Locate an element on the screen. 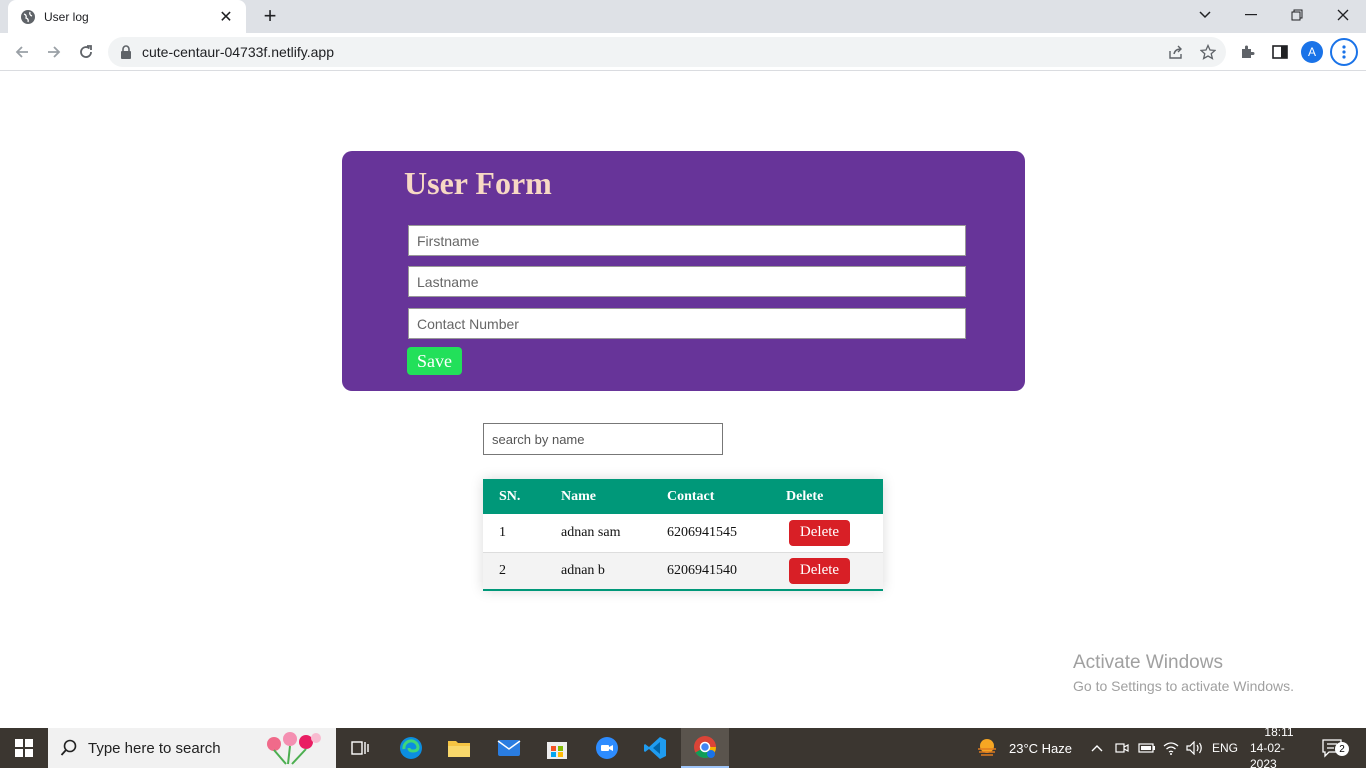  chevron-down-icon is located at coordinates (1205, 15).